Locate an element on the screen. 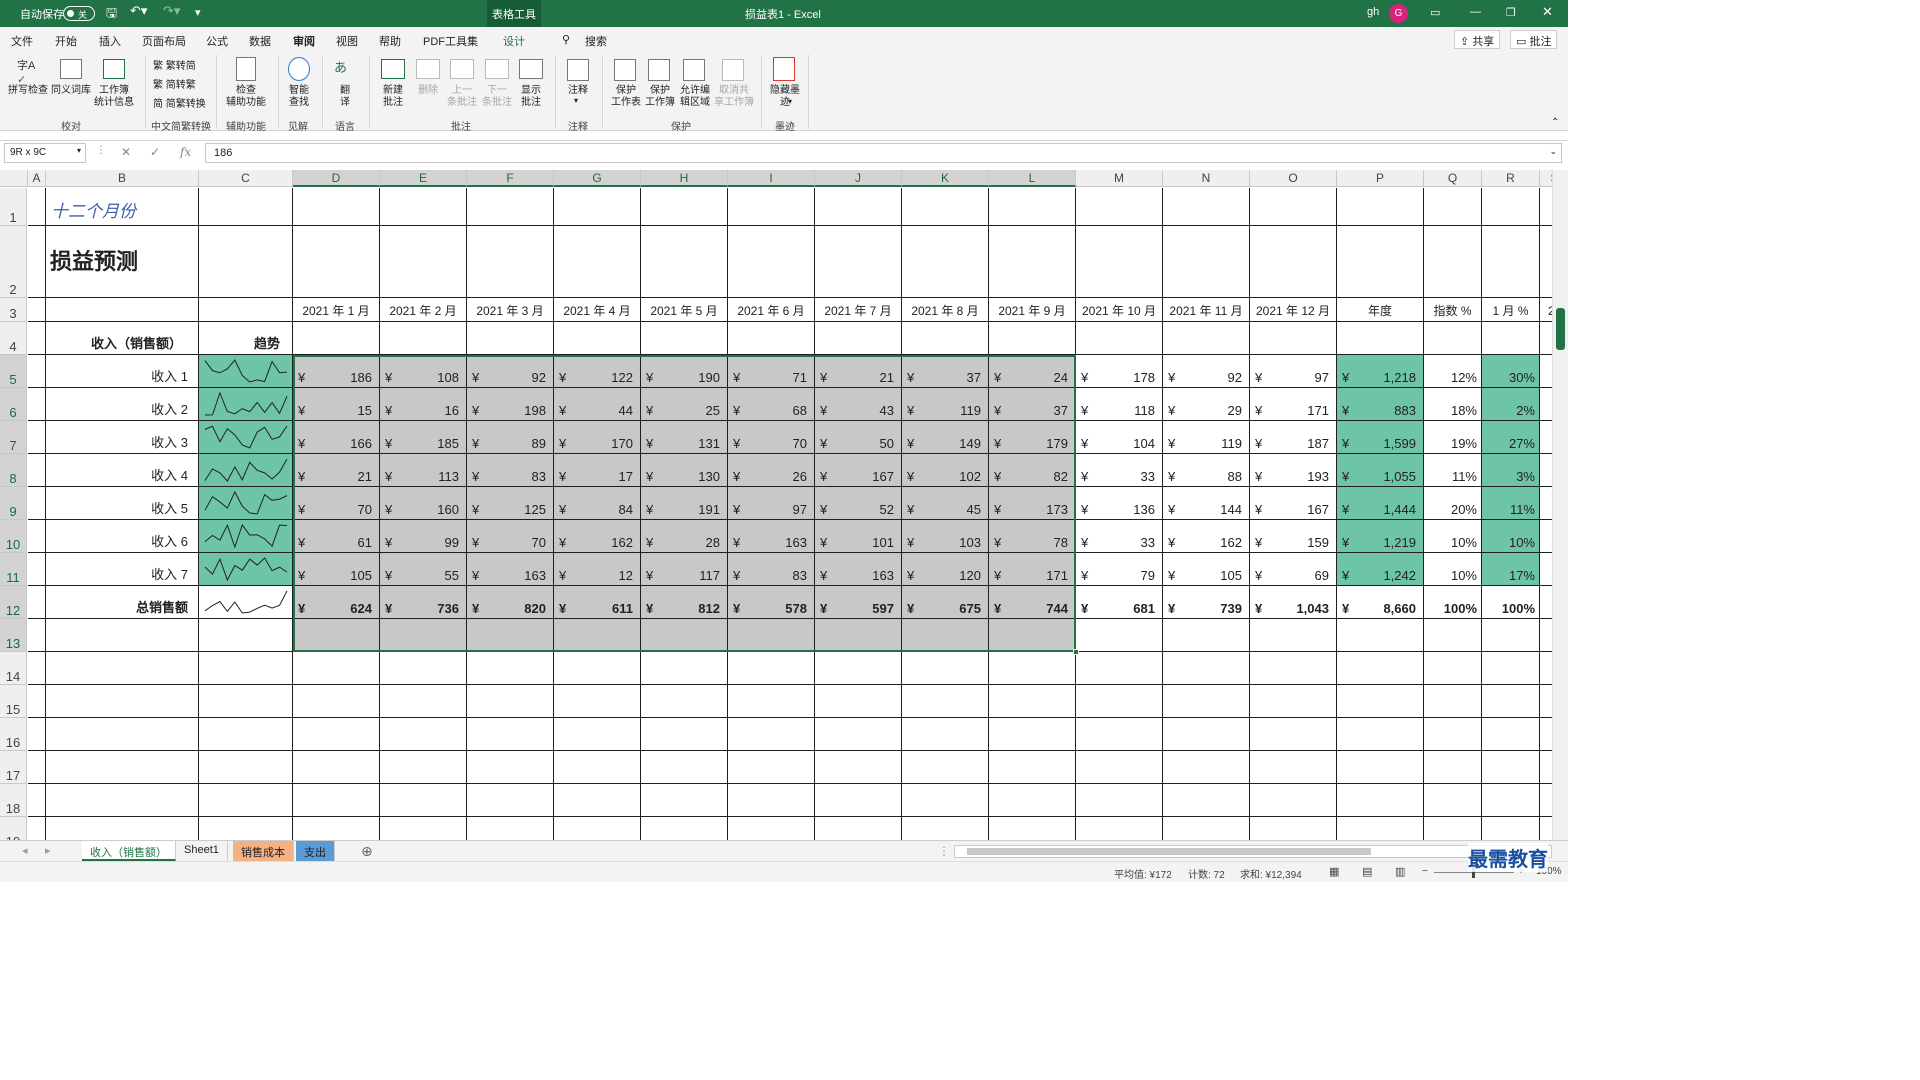  cell: ¥92 is located at coordinates (510, 371).